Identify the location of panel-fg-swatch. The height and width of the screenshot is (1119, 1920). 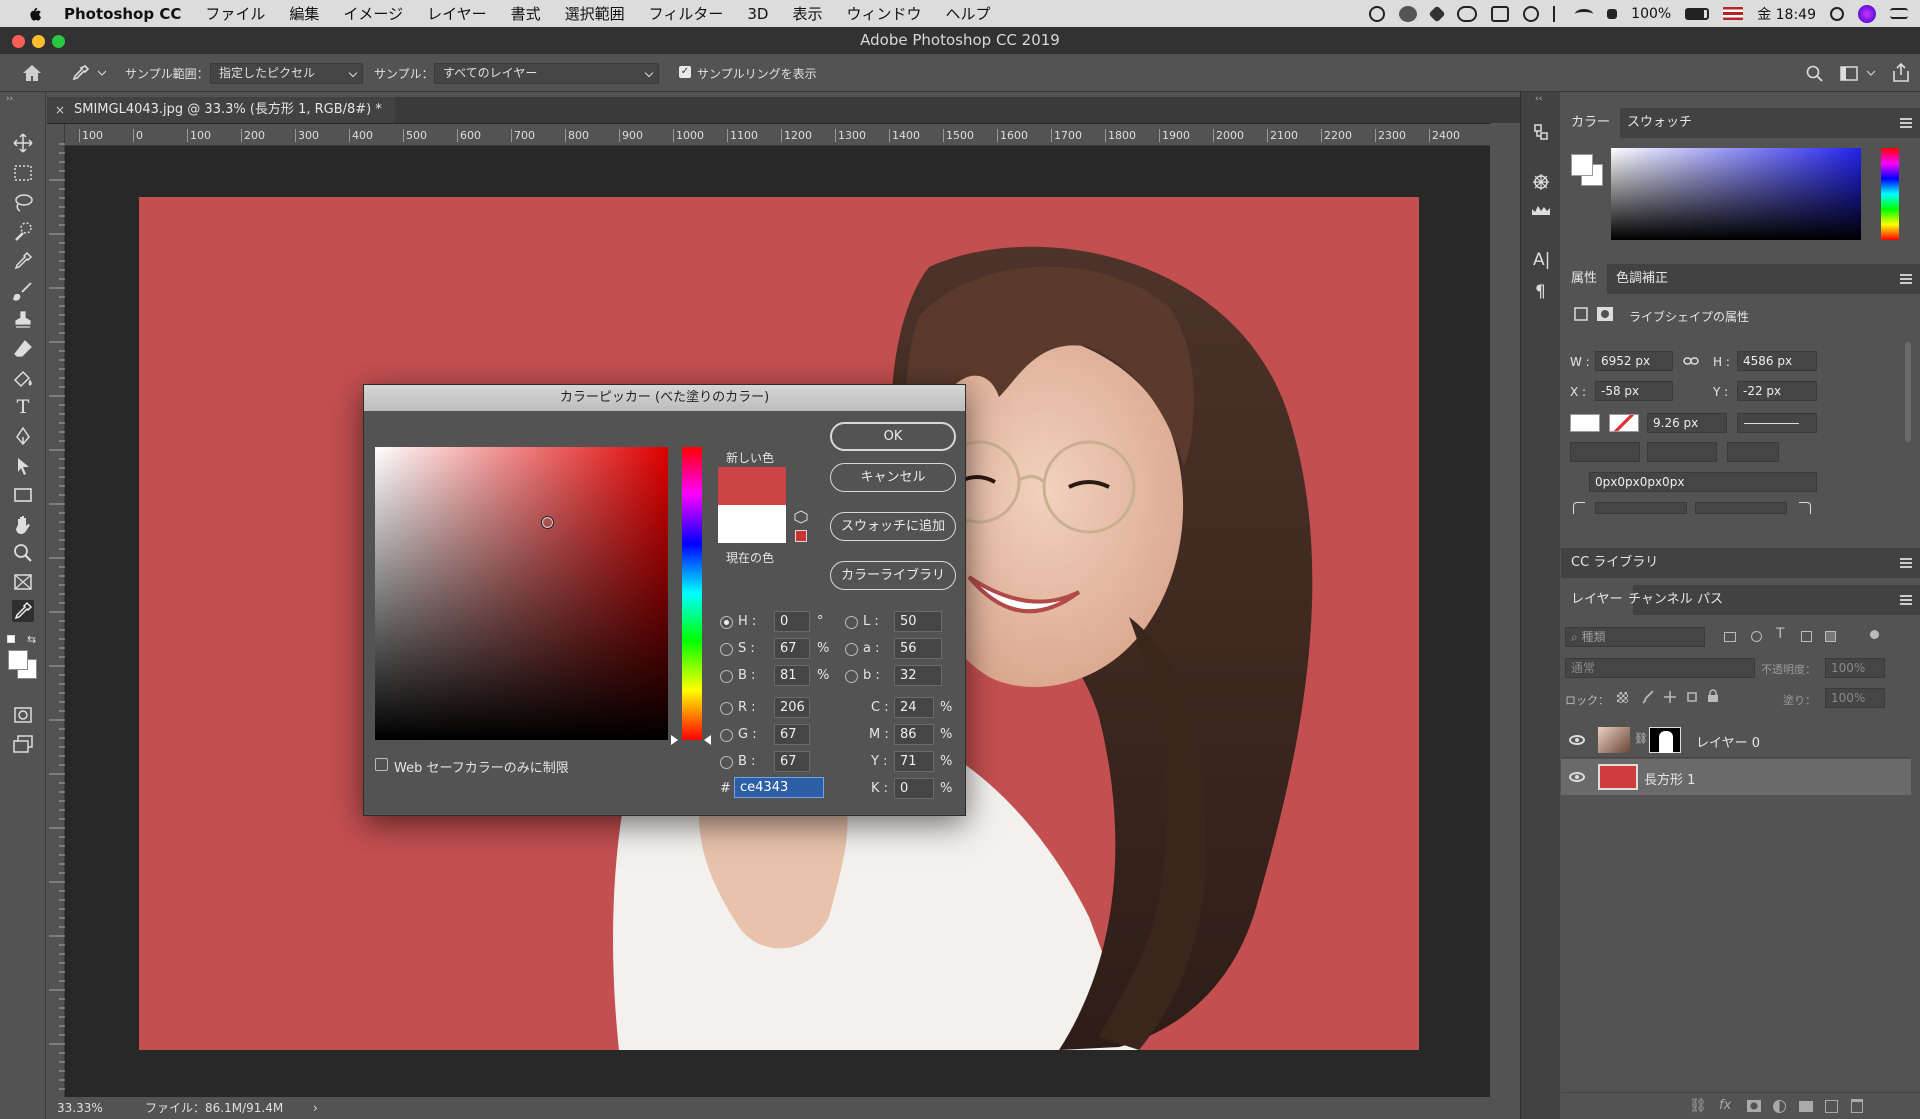
(1582, 165).